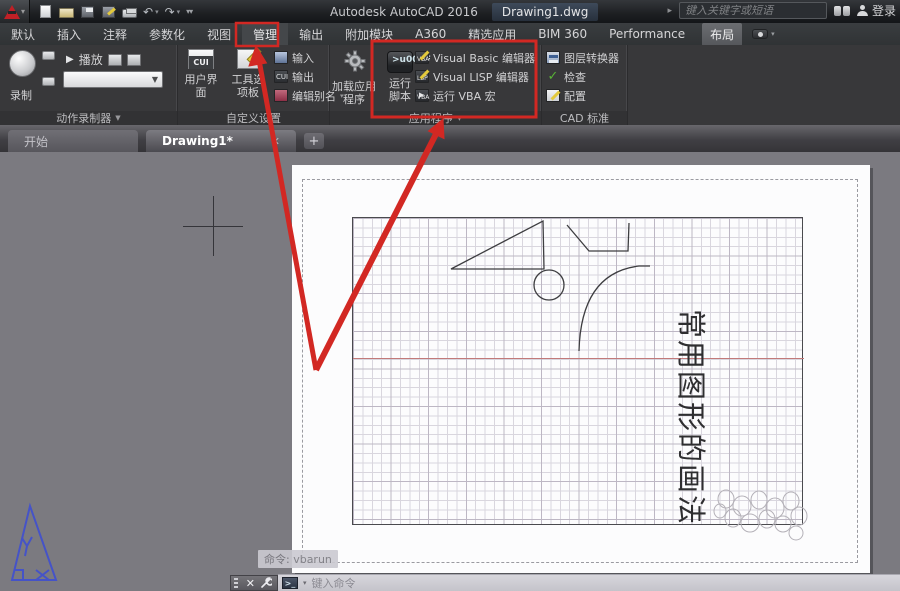 The width and height of the screenshot is (900, 591). Describe the element at coordinates (305, 583) in the screenshot. I see `command-caret-icon: ▾` at that location.